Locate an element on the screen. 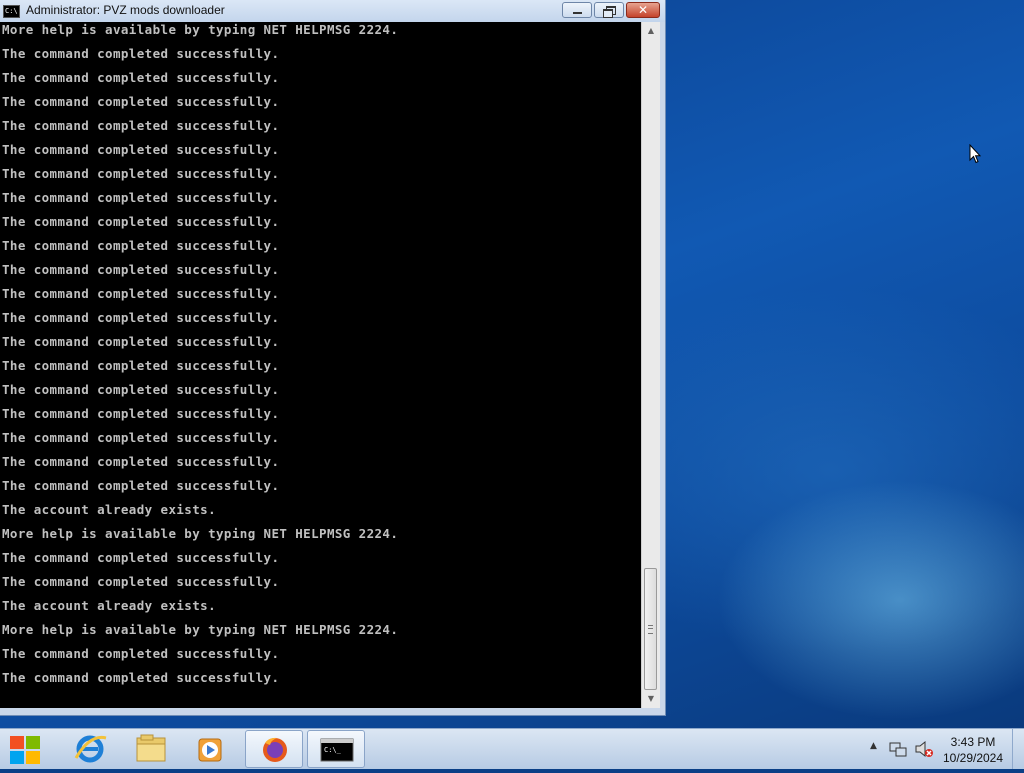 This screenshot has height=773, width=1024. taskbar-file-explorer is located at coordinates (150, 749).